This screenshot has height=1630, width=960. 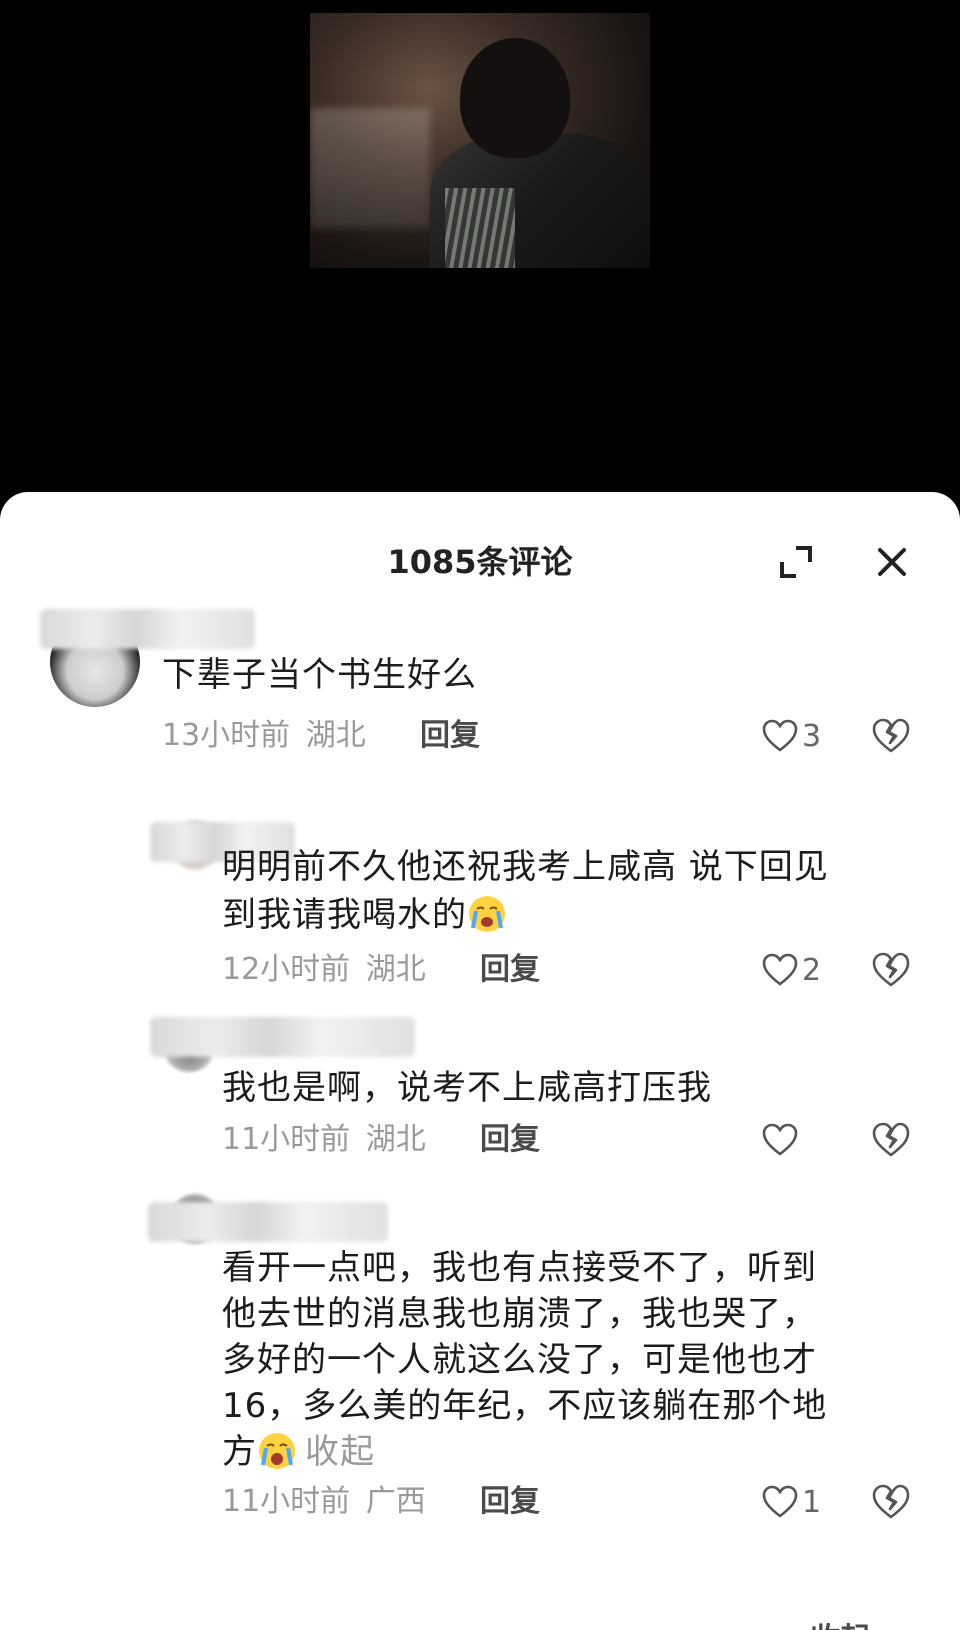 I want to click on comment-meta: 11小时前 广西, so click(x=324, y=1502).